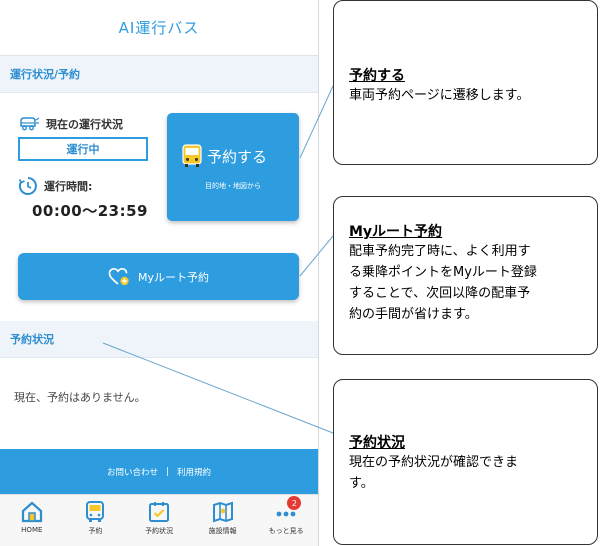 This screenshot has height=546, width=600. What do you see at coordinates (465, 82) in the screenshot?
I see `callout-reserve: 予約する 車両予約ページに遷移します。` at bounding box center [465, 82].